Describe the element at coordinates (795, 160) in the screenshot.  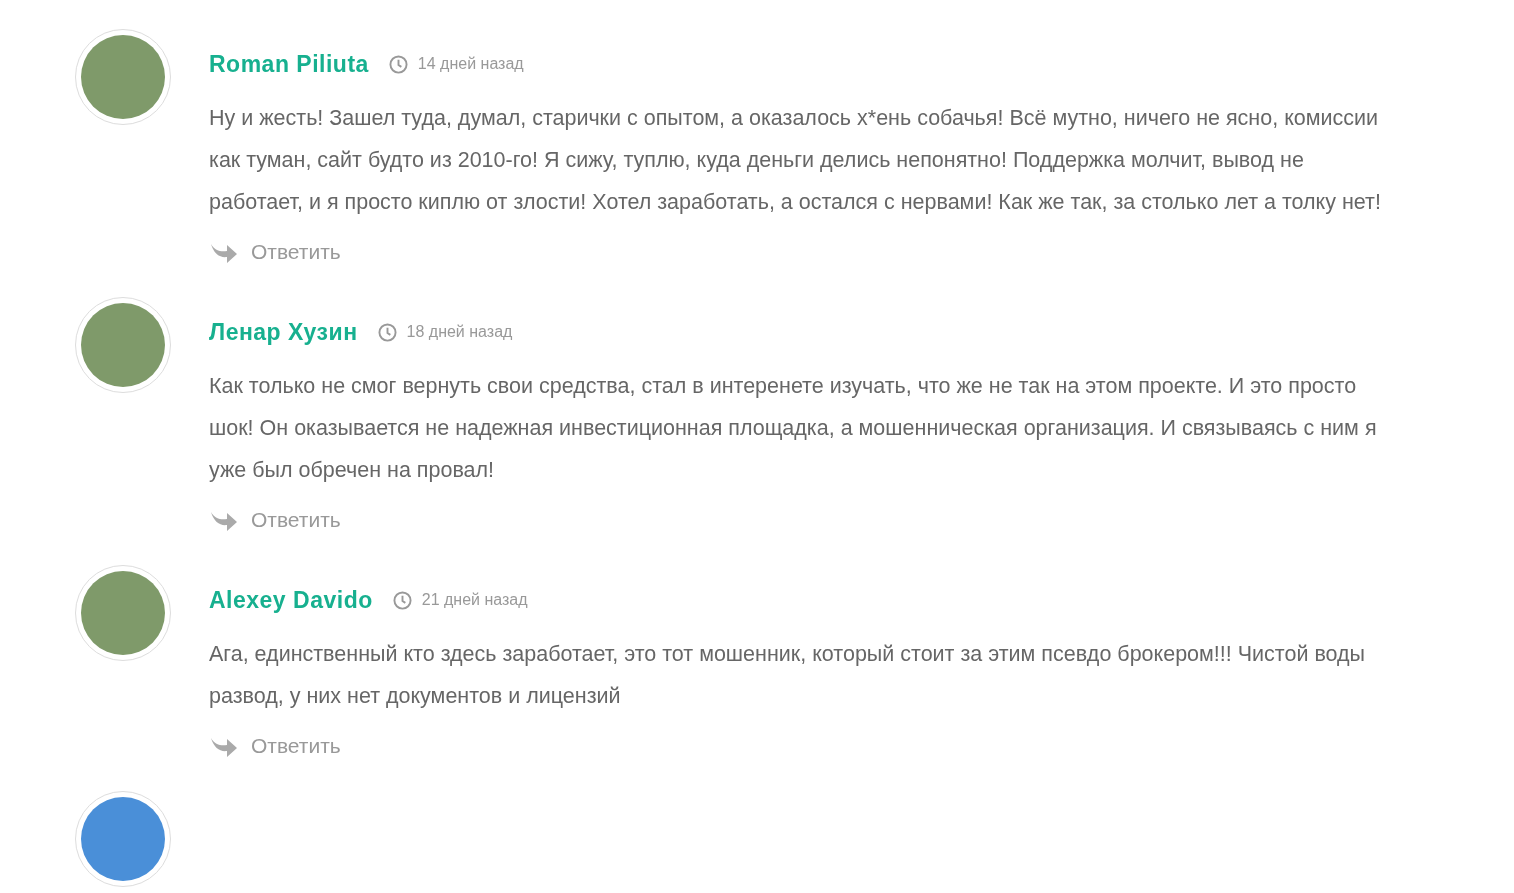
I see `comment-text: Ну и жесть! Зашел туда, думал, старички с опытом, а оказалось х*ень собачья! Всё мутно, ничего не ясно, комиссии как туман, сайт будто из 2010-го! Я сижу, туплю, куда деньги делись непонятно! Поддержка молчит, вывод не работает, и я просто киплю от злости! Хотел заработать, а остался с нервами! Как же так, за столько лет а толку нет!` at that location.